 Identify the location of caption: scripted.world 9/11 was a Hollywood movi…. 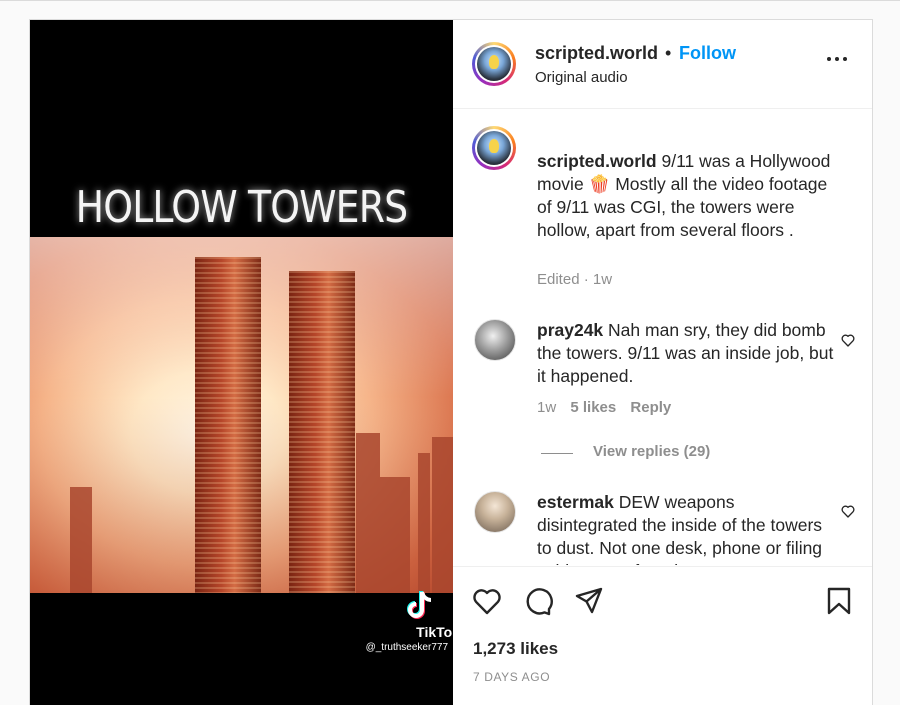
(687, 196).